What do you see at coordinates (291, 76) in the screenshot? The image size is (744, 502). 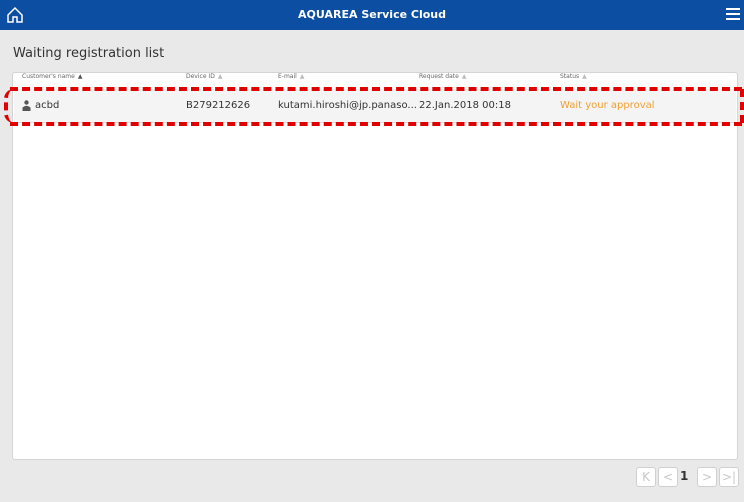 I see `column-header-email: E-mail ▲` at bounding box center [291, 76].